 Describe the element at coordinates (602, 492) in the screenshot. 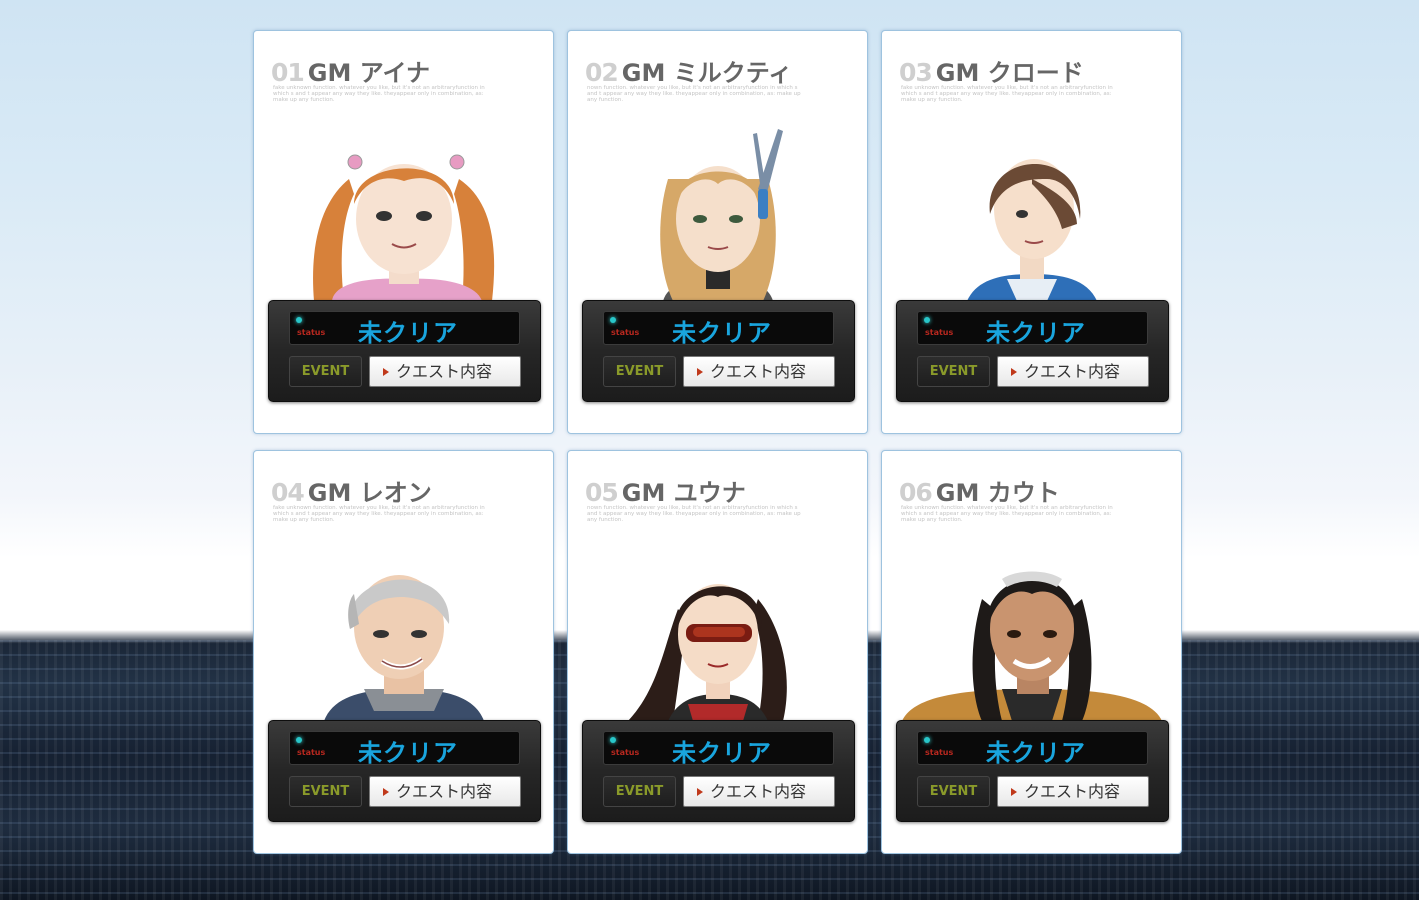

I see `card-number: 05` at that location.